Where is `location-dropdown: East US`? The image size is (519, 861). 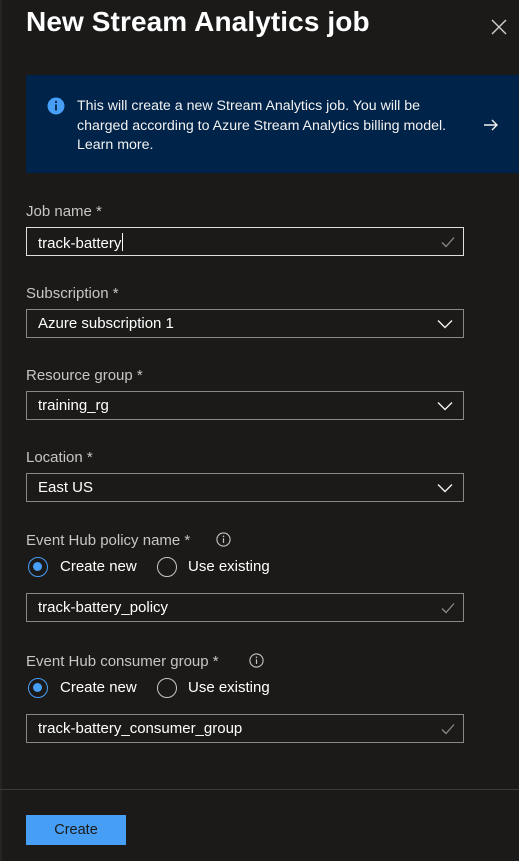
location-dropdown: East US is located at coordinates (245, 487).